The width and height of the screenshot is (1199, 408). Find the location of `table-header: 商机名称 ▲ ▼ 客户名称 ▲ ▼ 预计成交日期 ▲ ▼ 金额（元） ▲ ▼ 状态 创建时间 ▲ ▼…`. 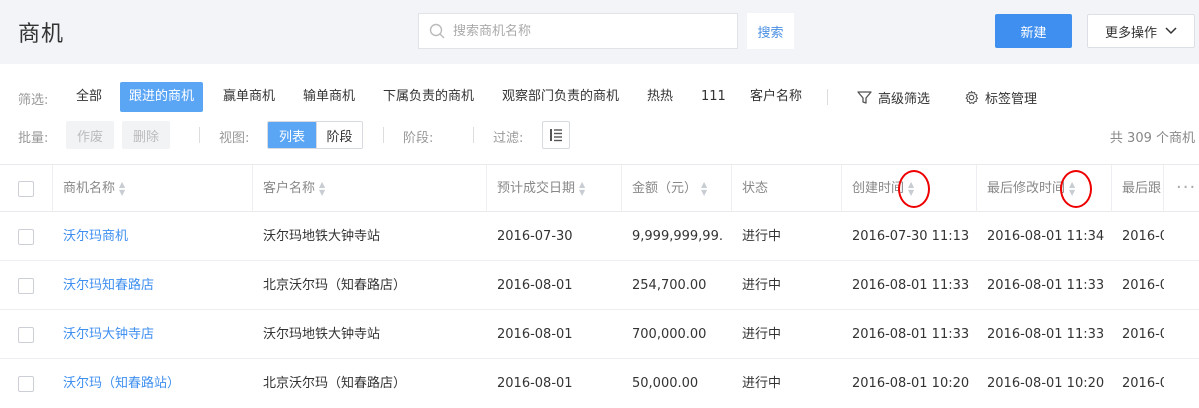

table-header: 商机名称 ▲ ▼ 客户名称 ▲ ▼ 预计成交日期 ▲ ▼ 金额（元） ▲ ▼ 状态 创建时间 ▲ ▼… is located at coordinates (599, 188).